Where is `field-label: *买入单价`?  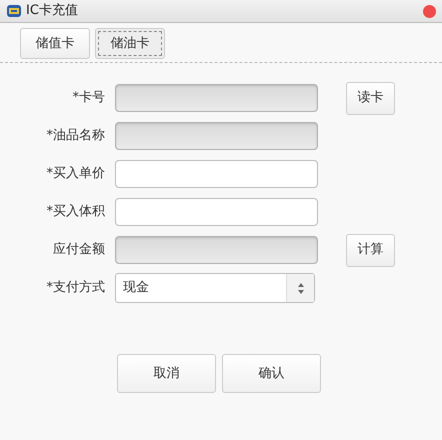
field-label: *买入单价 is located at coordinates (76, 174).